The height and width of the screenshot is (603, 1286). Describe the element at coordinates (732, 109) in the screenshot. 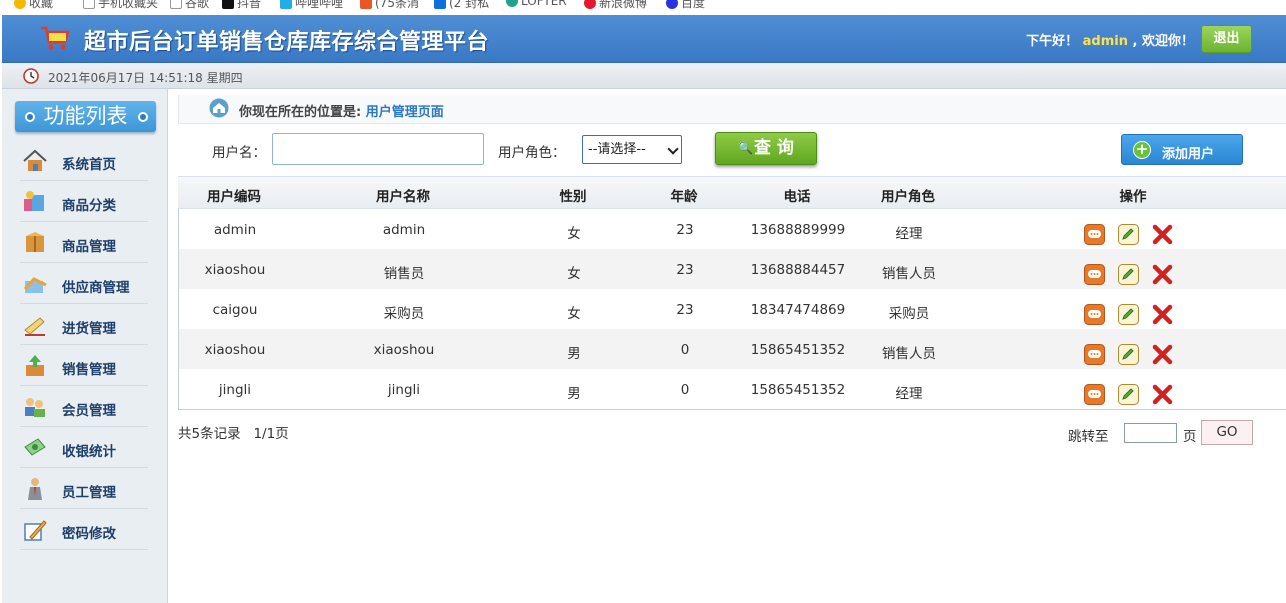

I see `breadcrumb: 你现在所在的位置是: 用户管理页面` at that location.